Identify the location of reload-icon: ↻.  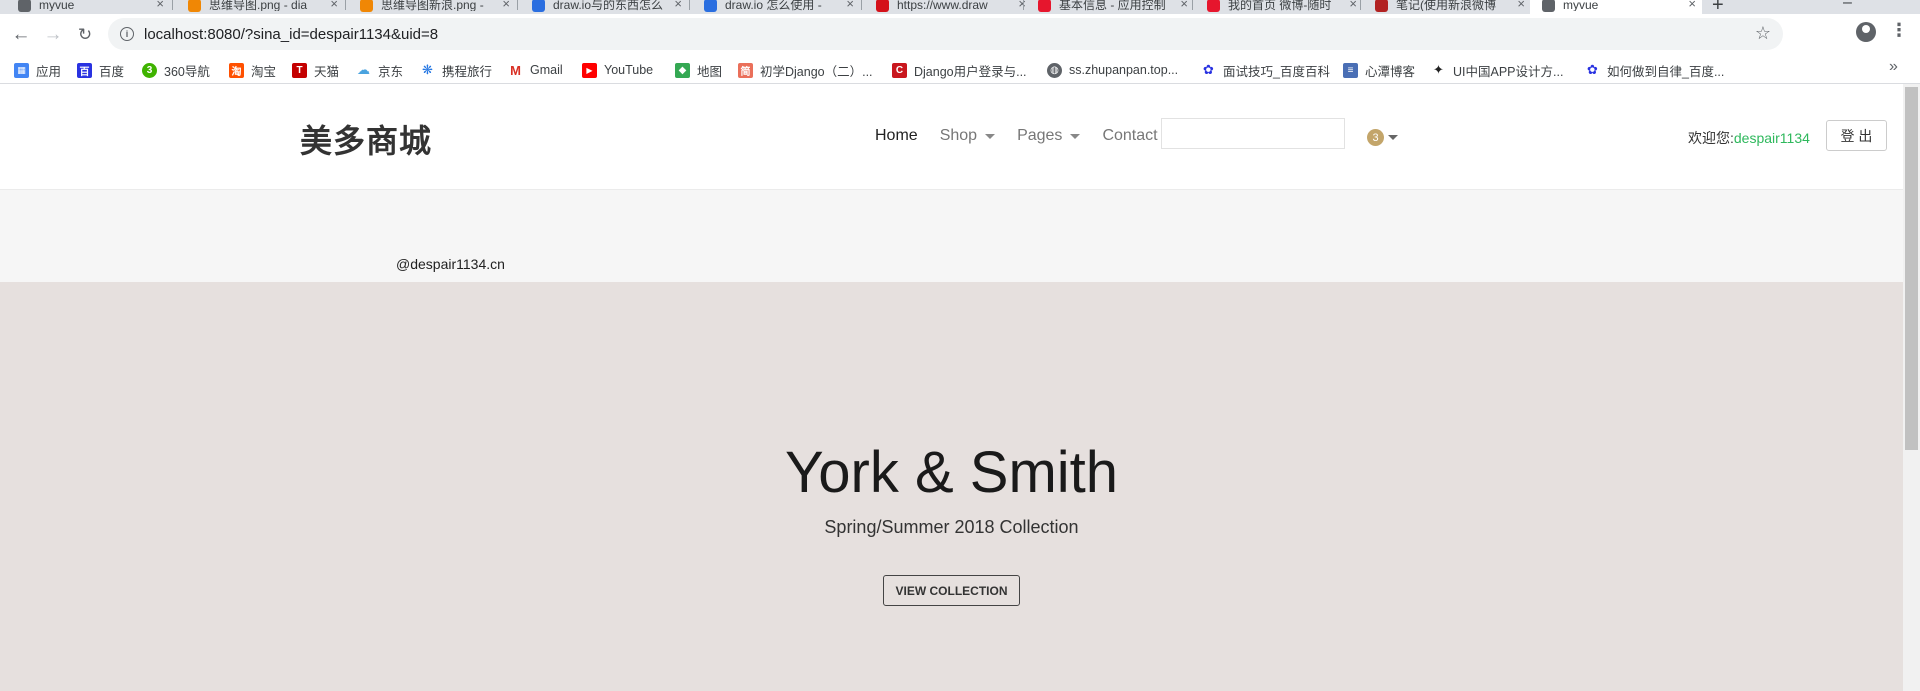
(85, 35).